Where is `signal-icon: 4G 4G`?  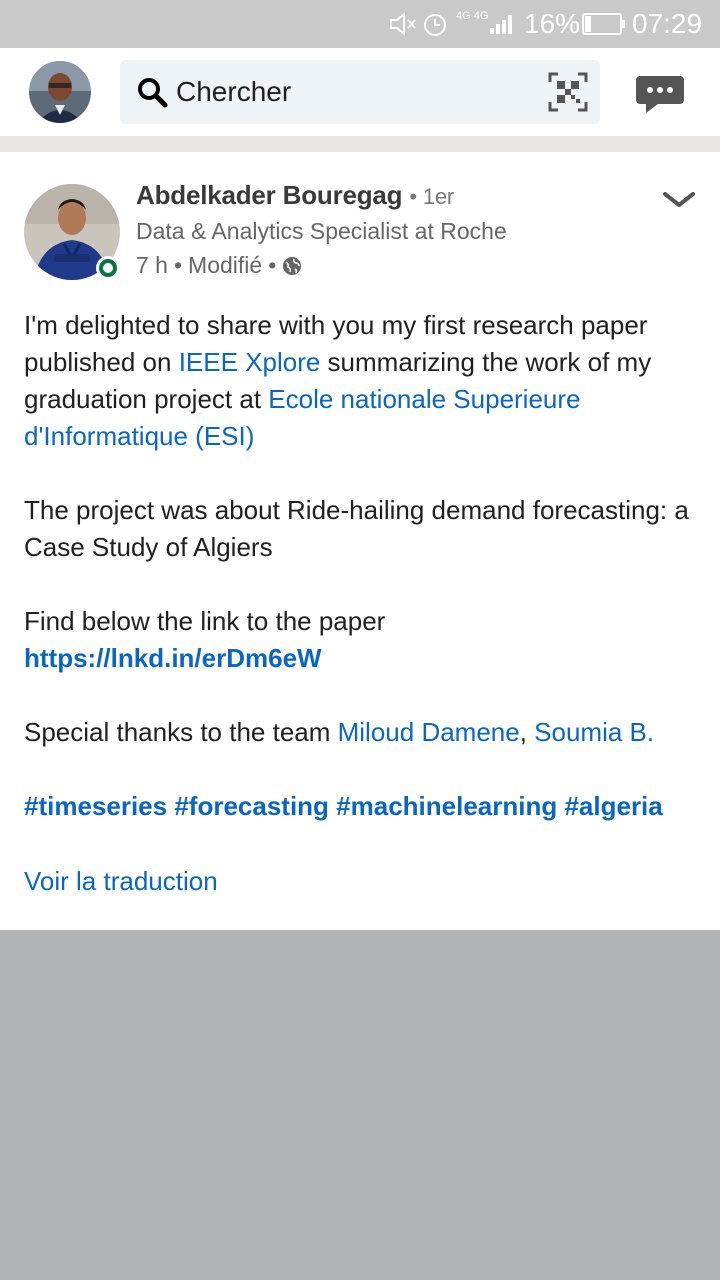 signal-icon: 4G 4G is located at coordinates (487, 24).